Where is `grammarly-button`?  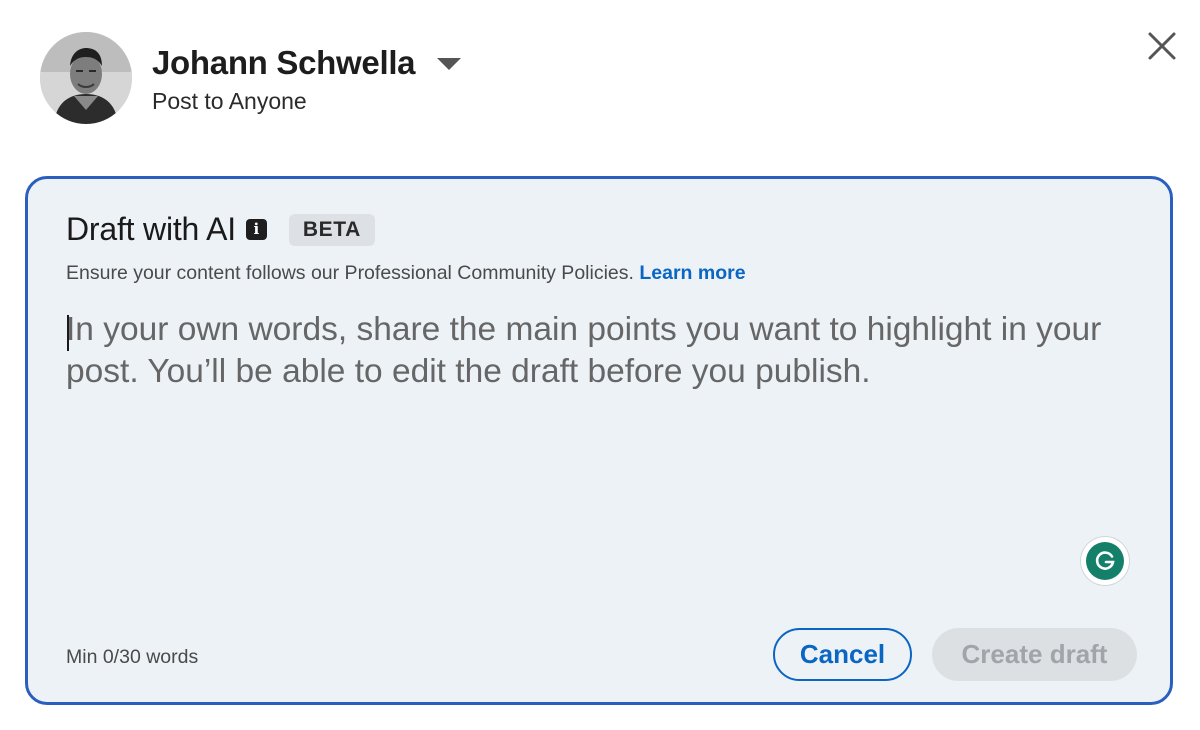 grammarly-button is located at coordinates (1105, 561).